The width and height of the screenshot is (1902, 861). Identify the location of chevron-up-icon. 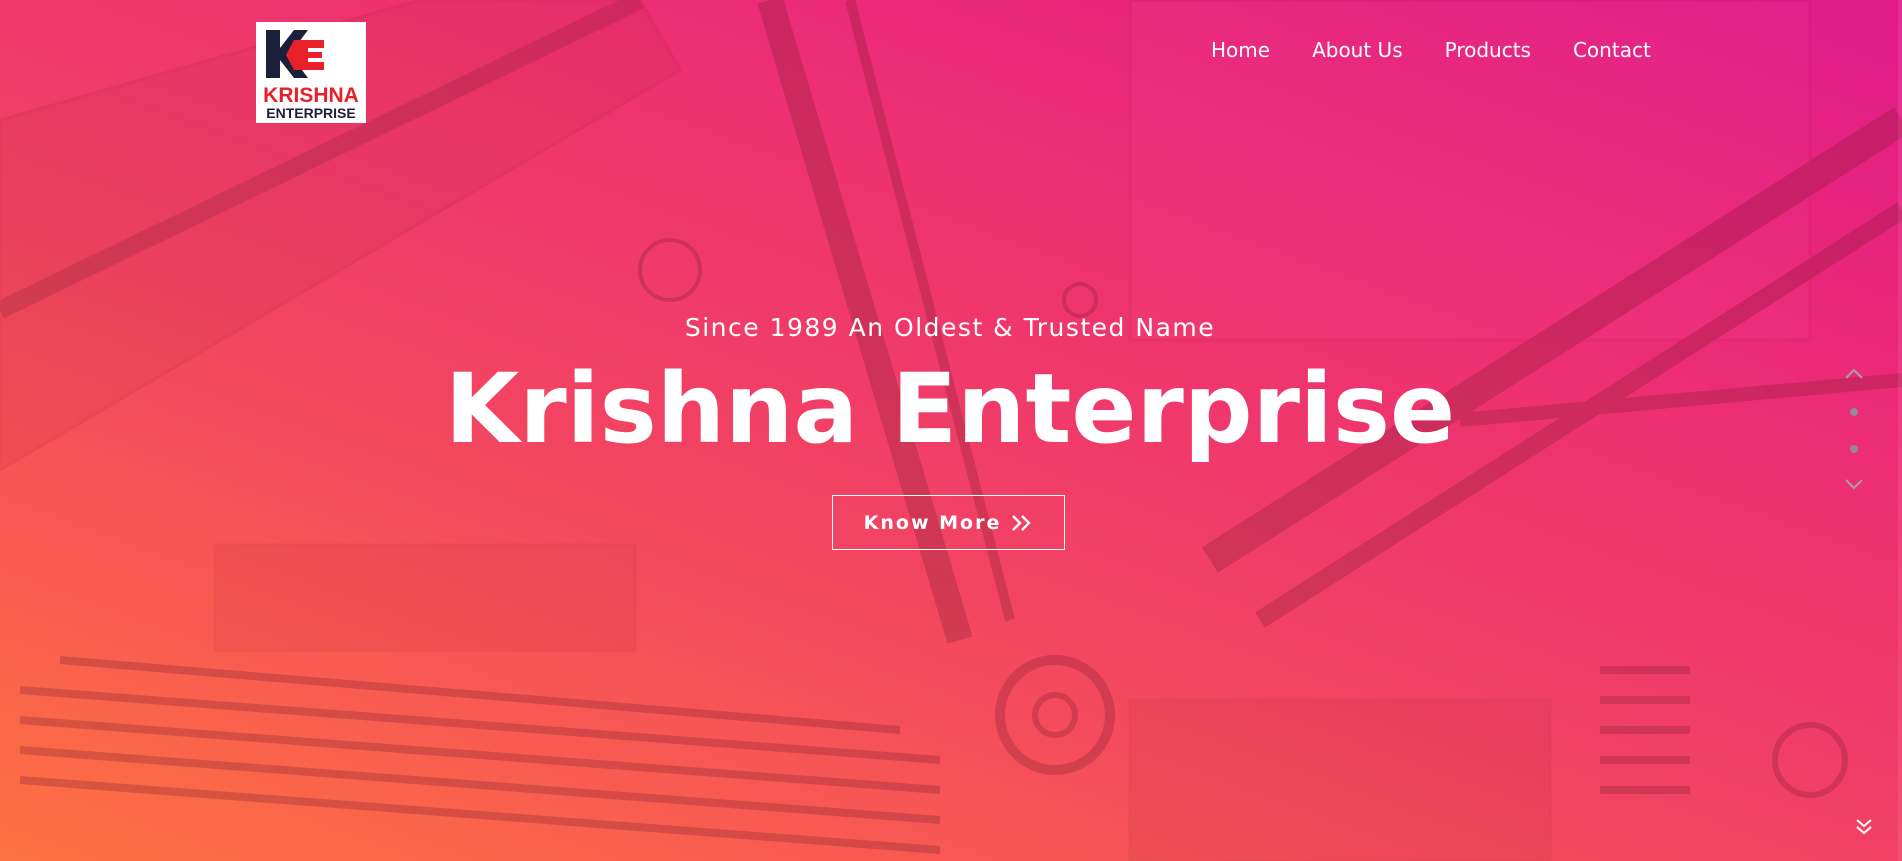
(1854, 373).